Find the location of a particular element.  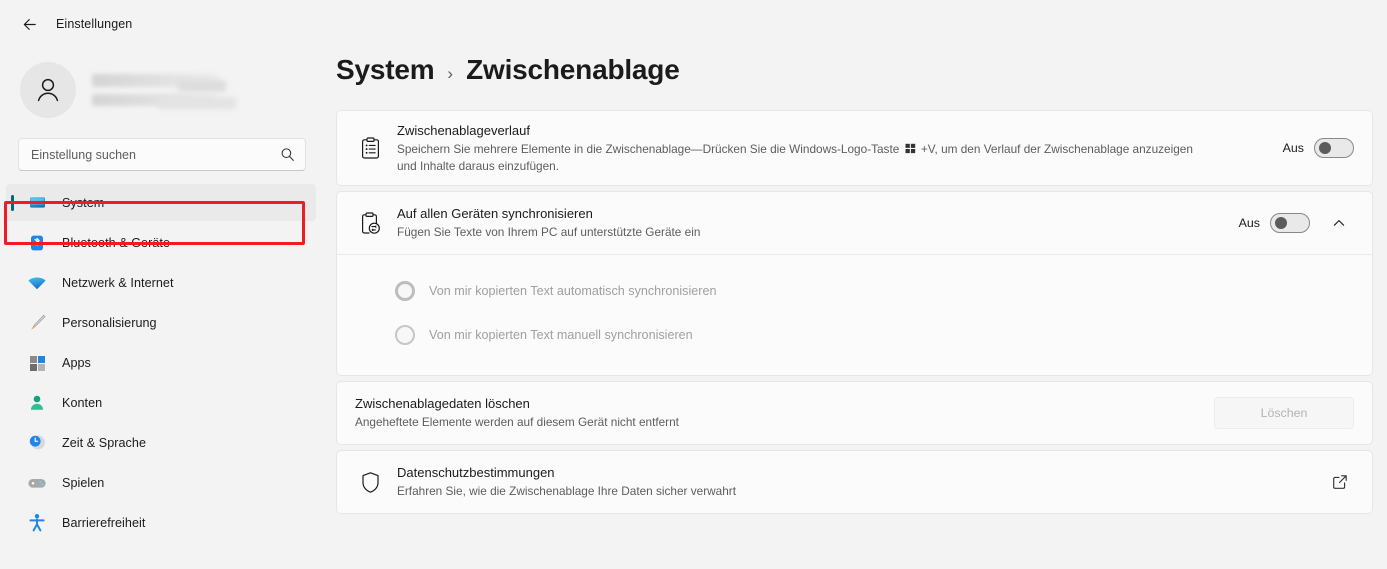

setting-control is located at coordinates (1333, 482).